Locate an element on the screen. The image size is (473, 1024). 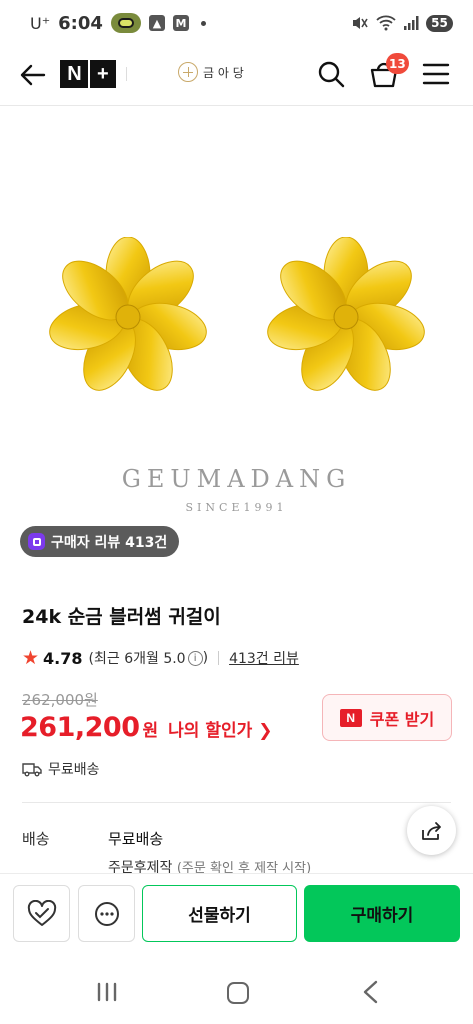
bottom-action-bar: 선물하기 구매하기 is located at coordinates (236, 915).